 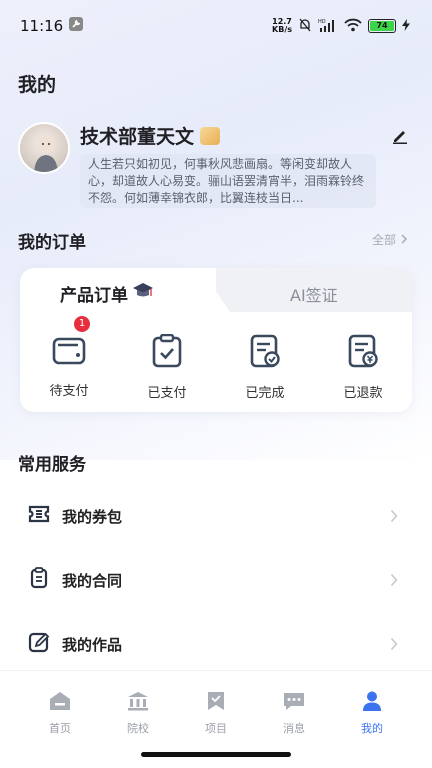 I want to click on orders-all-label: 全部, so click(x=383, y=240).